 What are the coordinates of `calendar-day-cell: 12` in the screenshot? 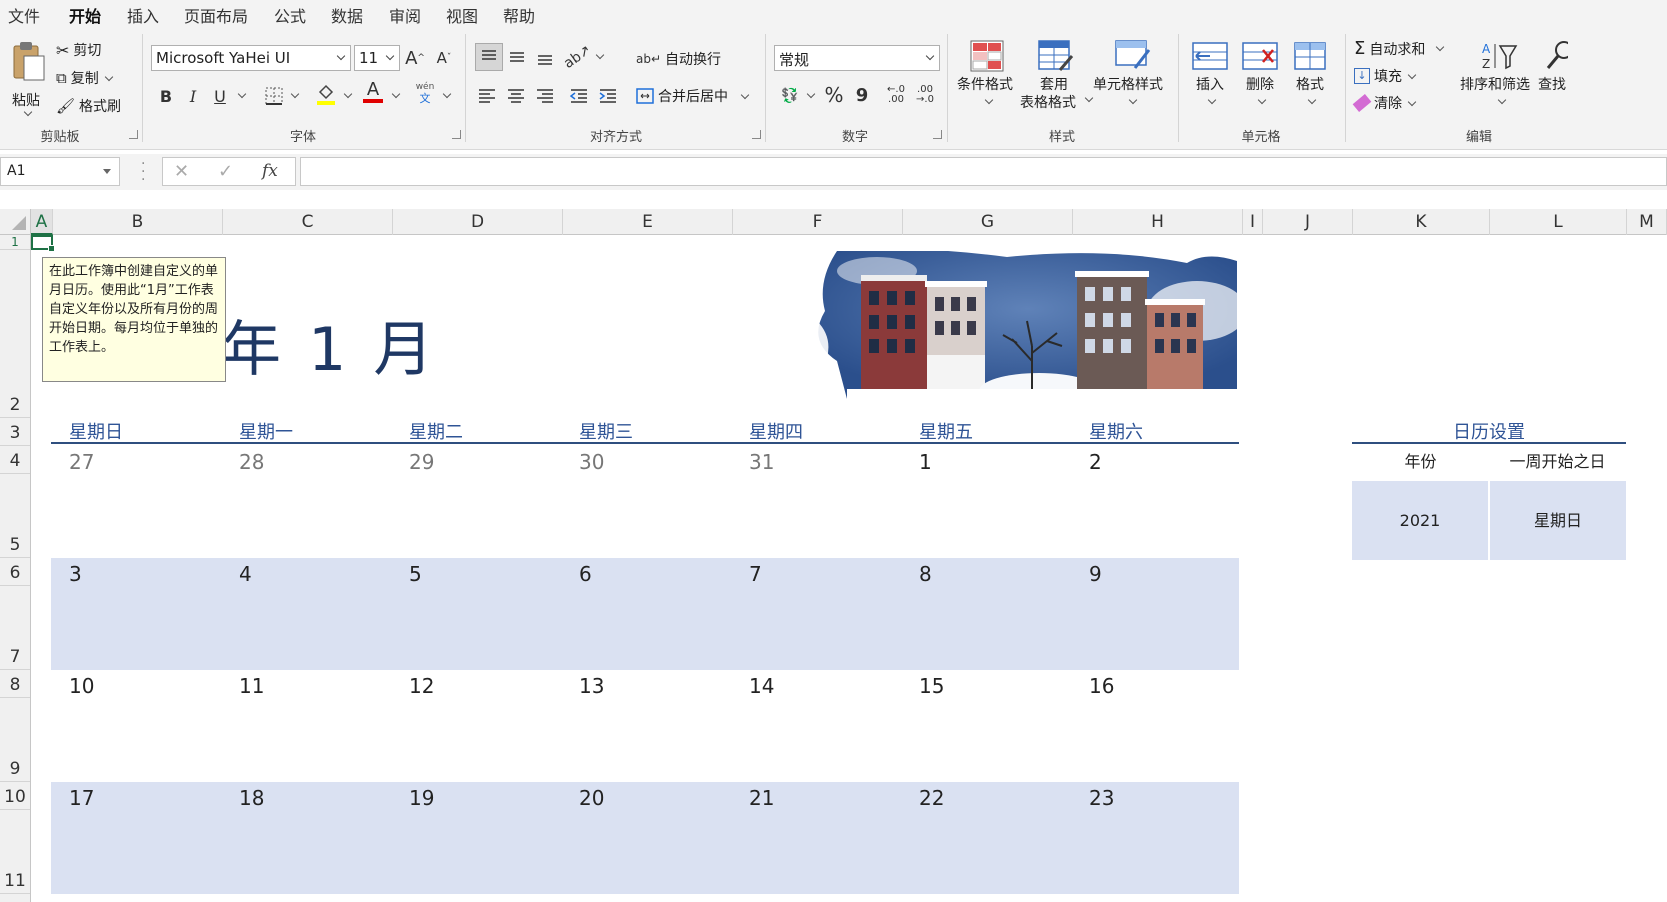 It's located at (421, 686).